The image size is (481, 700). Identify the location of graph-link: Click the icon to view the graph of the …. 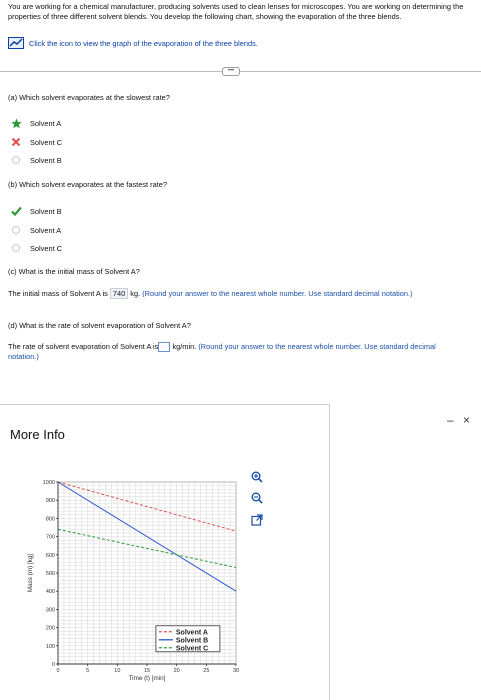
(133, 43).